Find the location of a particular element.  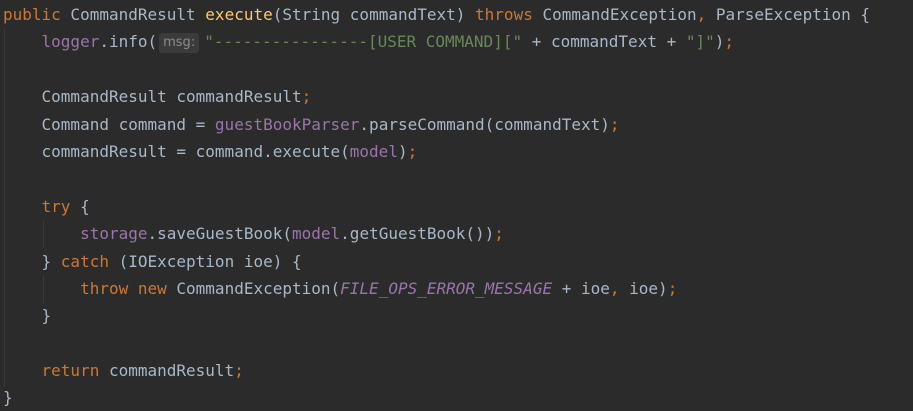

code-token: FILE_OPS_ERROR_MESSAGE is located at coordinates (446, 288).